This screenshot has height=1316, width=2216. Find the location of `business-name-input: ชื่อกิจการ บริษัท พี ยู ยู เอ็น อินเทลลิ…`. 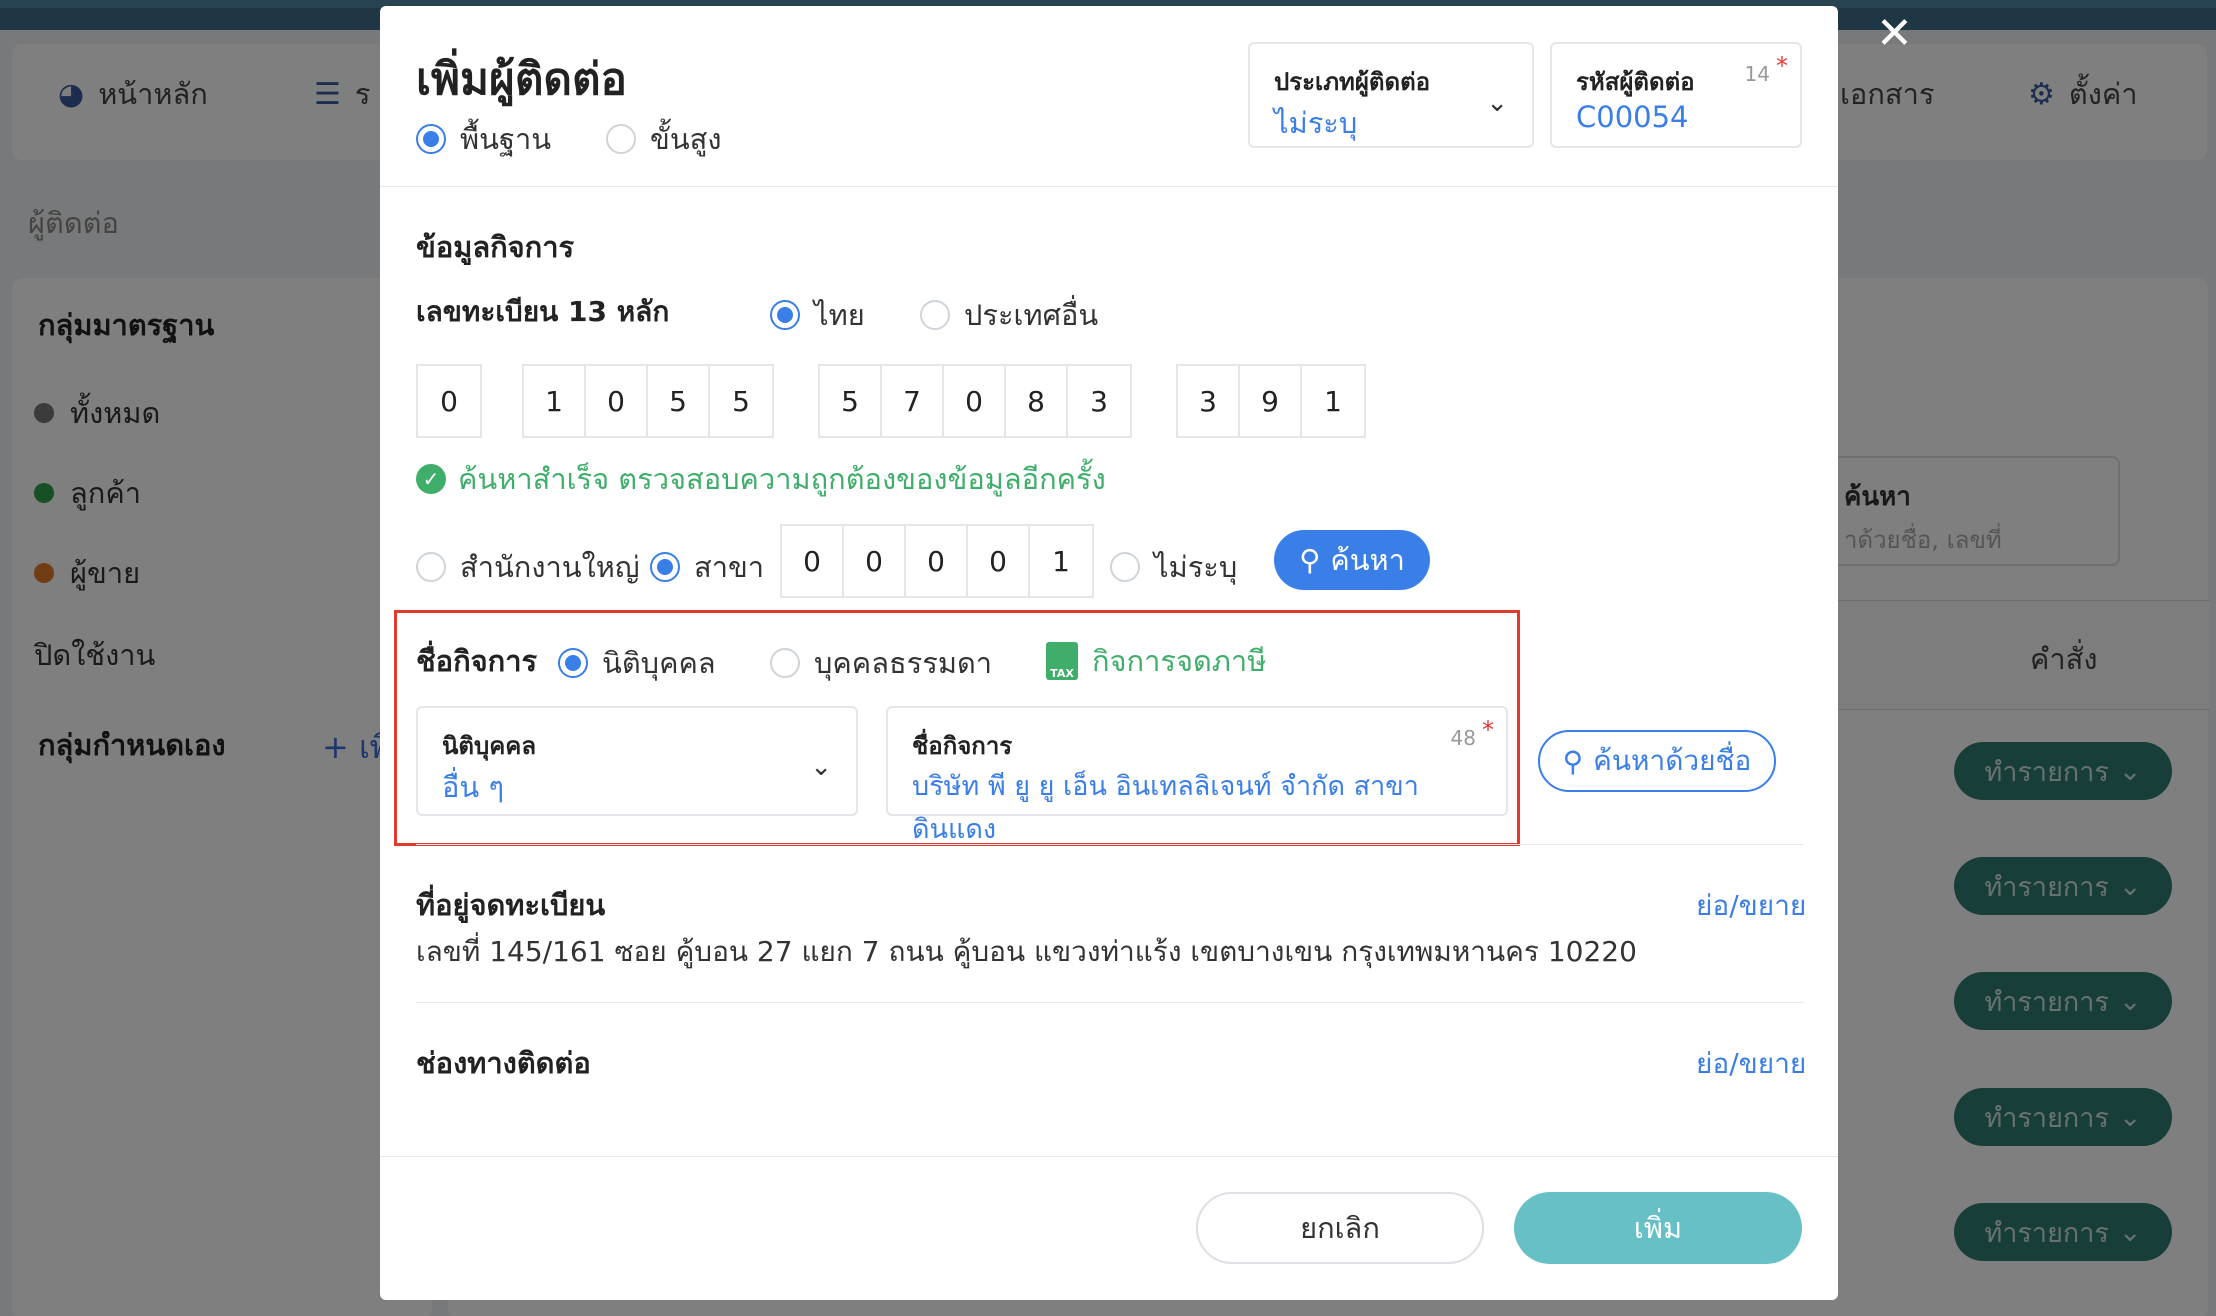

business-name-input: ชื่อกิจการ บริษัท พี ยู ยู เอ็น อินเทลลิ… is located at coordinates (1197, 775).